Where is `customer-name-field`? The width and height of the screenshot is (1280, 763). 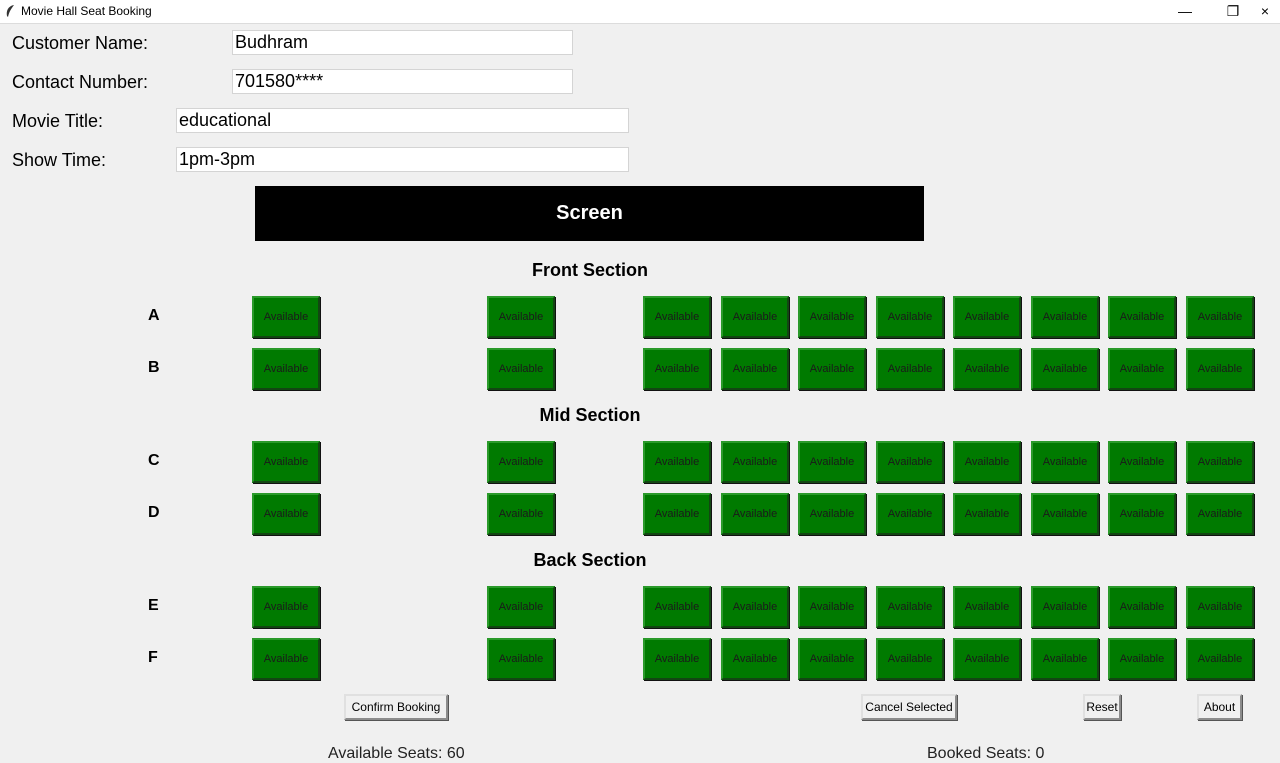
customer-name-field is located at coordinates (402, 42).